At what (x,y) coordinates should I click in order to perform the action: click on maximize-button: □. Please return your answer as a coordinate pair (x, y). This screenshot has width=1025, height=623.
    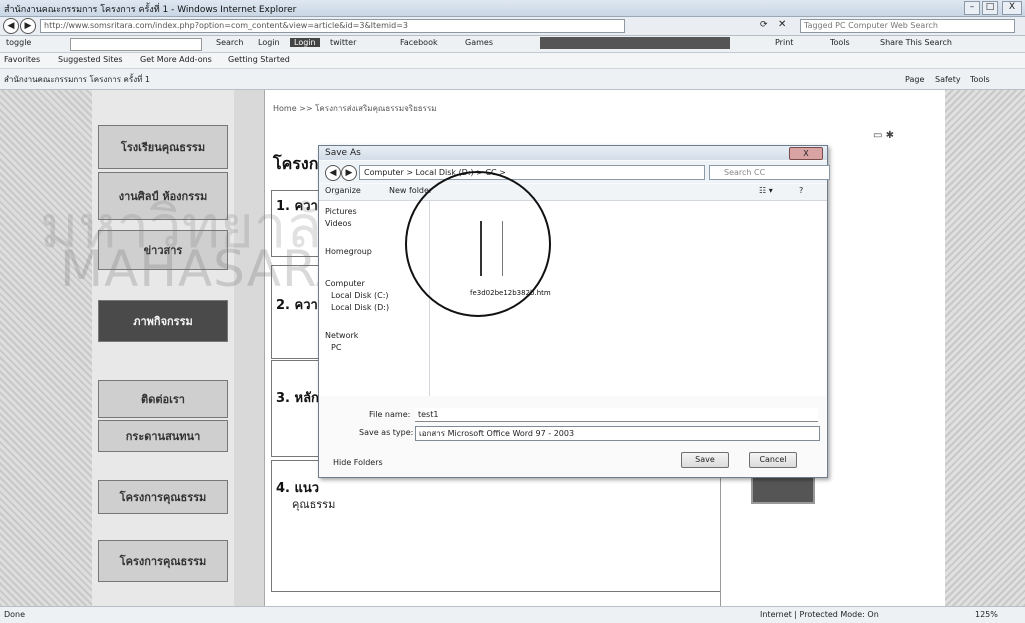
    Looking at the image, I should click on (990, 8).